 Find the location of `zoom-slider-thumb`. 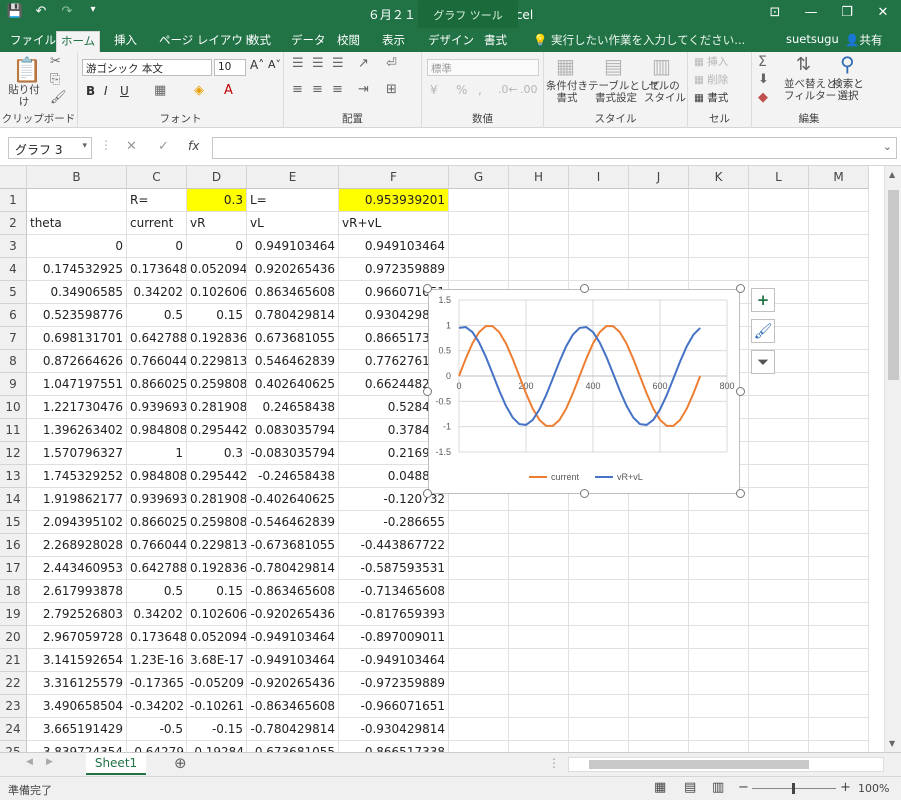

zoom-slider-thumb is located at coordinates (793, 788).